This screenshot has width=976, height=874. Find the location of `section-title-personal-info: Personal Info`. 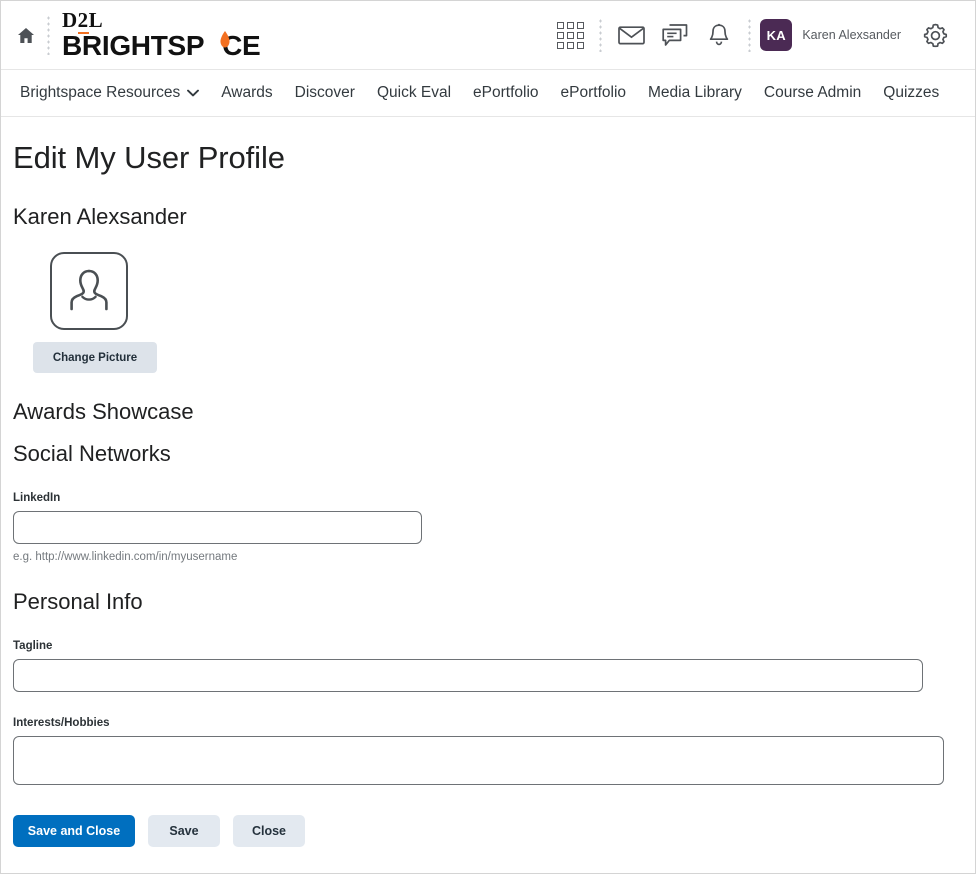

section-title-personal-info: Personal Info is located at coordinates (78, 601).